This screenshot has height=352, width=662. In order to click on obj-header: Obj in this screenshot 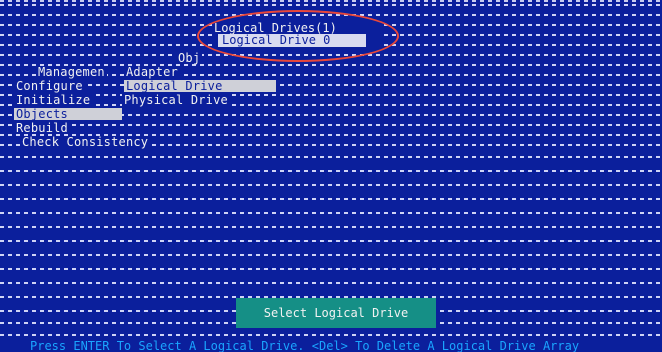, I will do `click(189, 58)`.